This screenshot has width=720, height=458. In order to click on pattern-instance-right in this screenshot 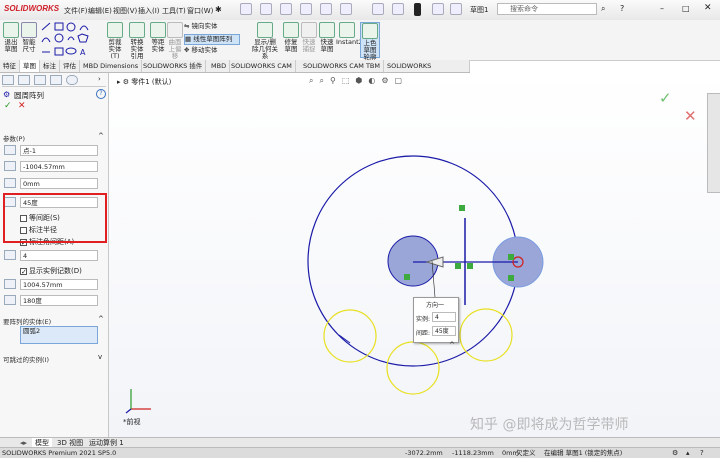, I will do `click(486, 335)`.